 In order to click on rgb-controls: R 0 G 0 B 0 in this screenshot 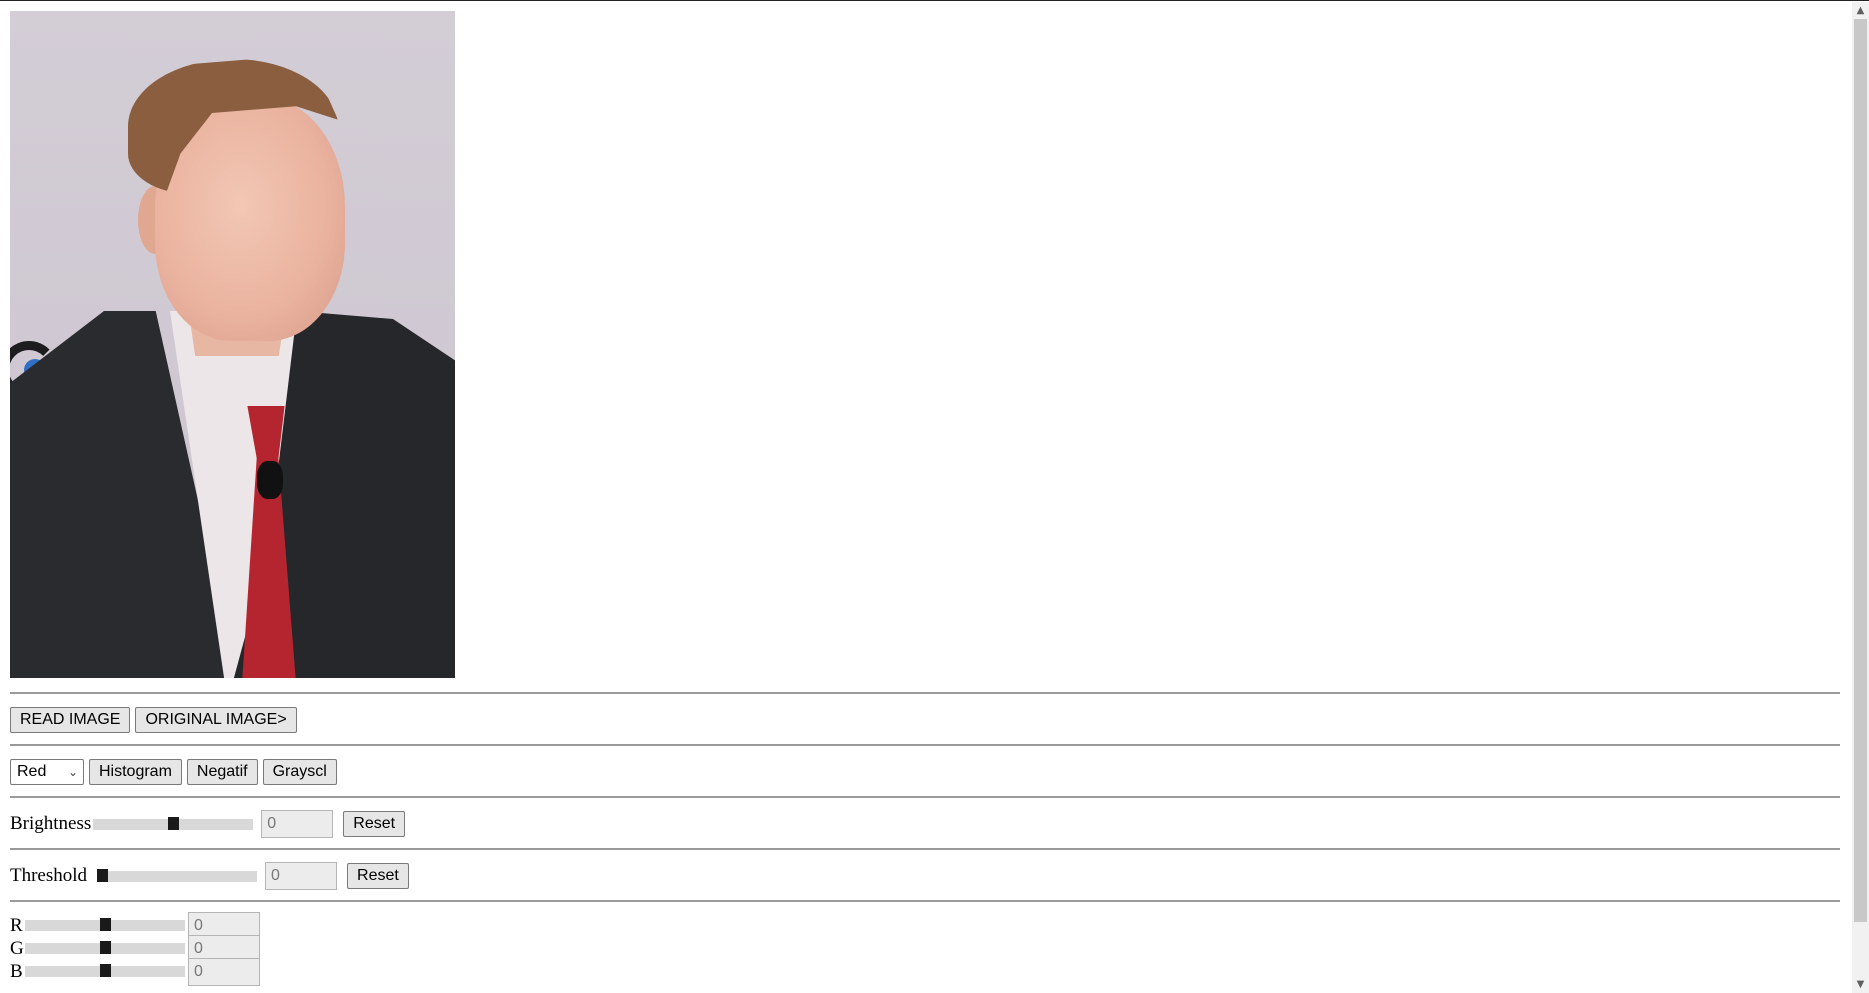, I will do `click(925, 948)`.